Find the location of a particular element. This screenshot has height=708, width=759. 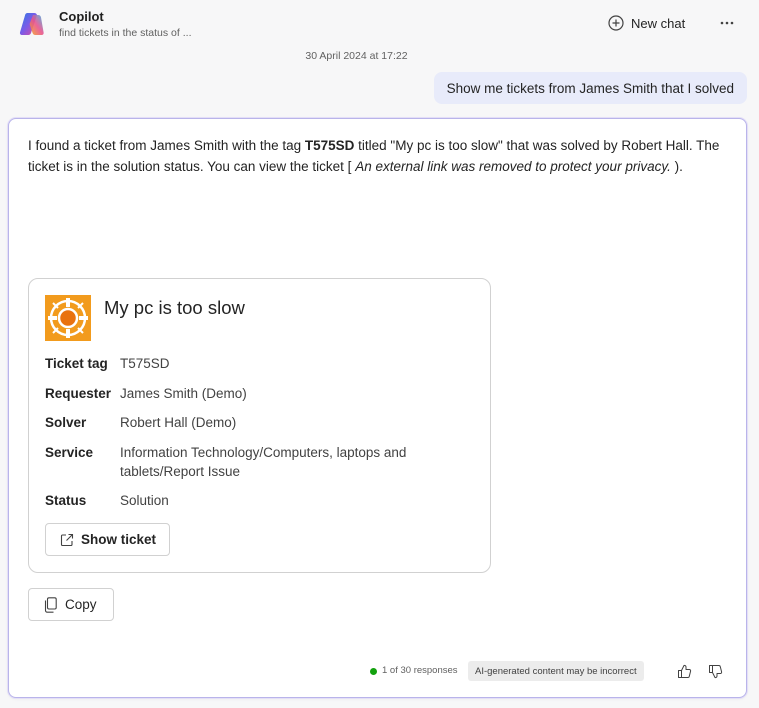

thumbs-up-icon is located at coordinates (684, 671).